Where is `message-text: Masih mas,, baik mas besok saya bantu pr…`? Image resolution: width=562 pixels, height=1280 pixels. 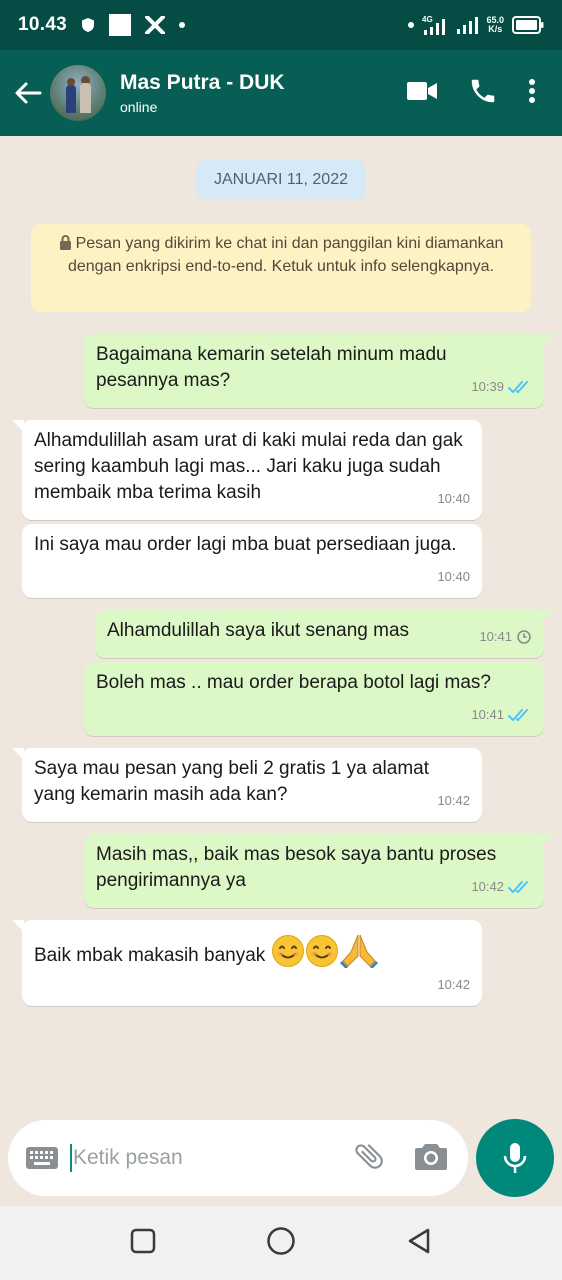
message-text: Masih mas,, baik mas besok saya bantu pr… is located at coordinates (296, 867).